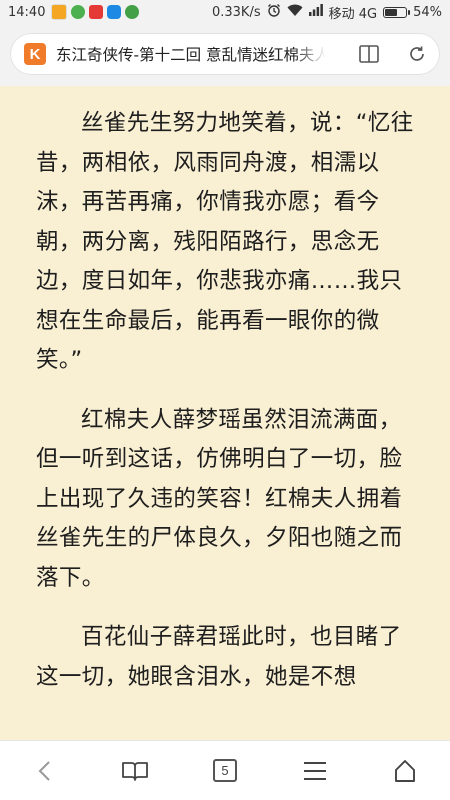  What do you see at coordinates (427, 12) in the screenshot?
I see `battery-percent: 54%` at bounding box center [427, 12].